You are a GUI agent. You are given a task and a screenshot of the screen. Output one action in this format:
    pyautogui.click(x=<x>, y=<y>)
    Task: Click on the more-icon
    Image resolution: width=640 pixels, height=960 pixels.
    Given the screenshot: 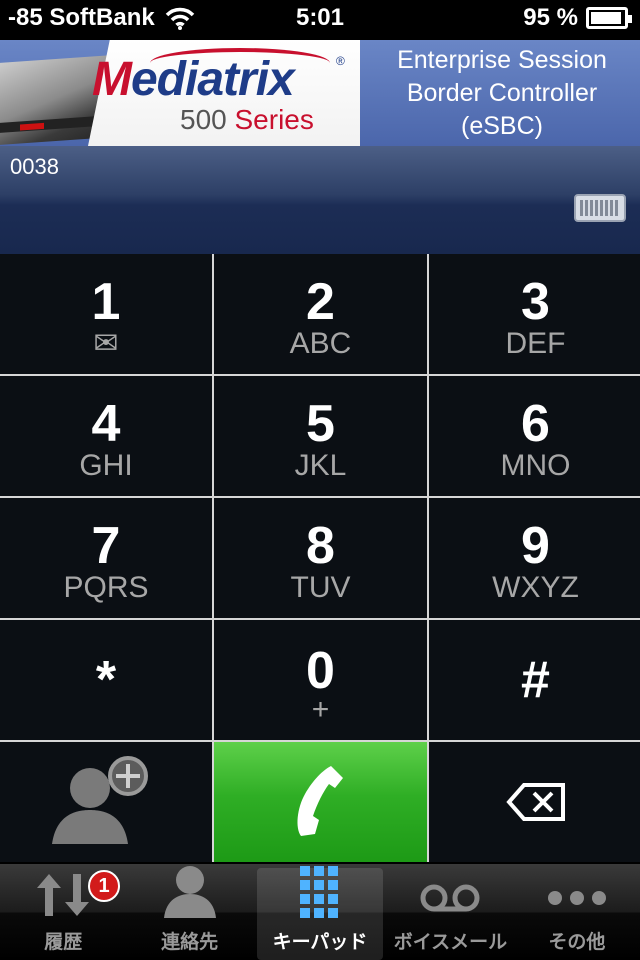 What is the action you would take?
    pyautogui.click(x=577, y=900)
    